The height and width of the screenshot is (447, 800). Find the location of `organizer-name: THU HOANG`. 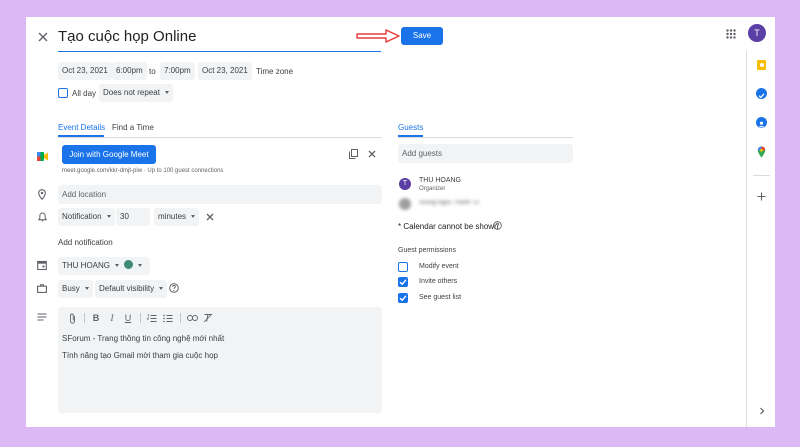

organizer-name: THU HOANG is located at coordinates (440, 180).